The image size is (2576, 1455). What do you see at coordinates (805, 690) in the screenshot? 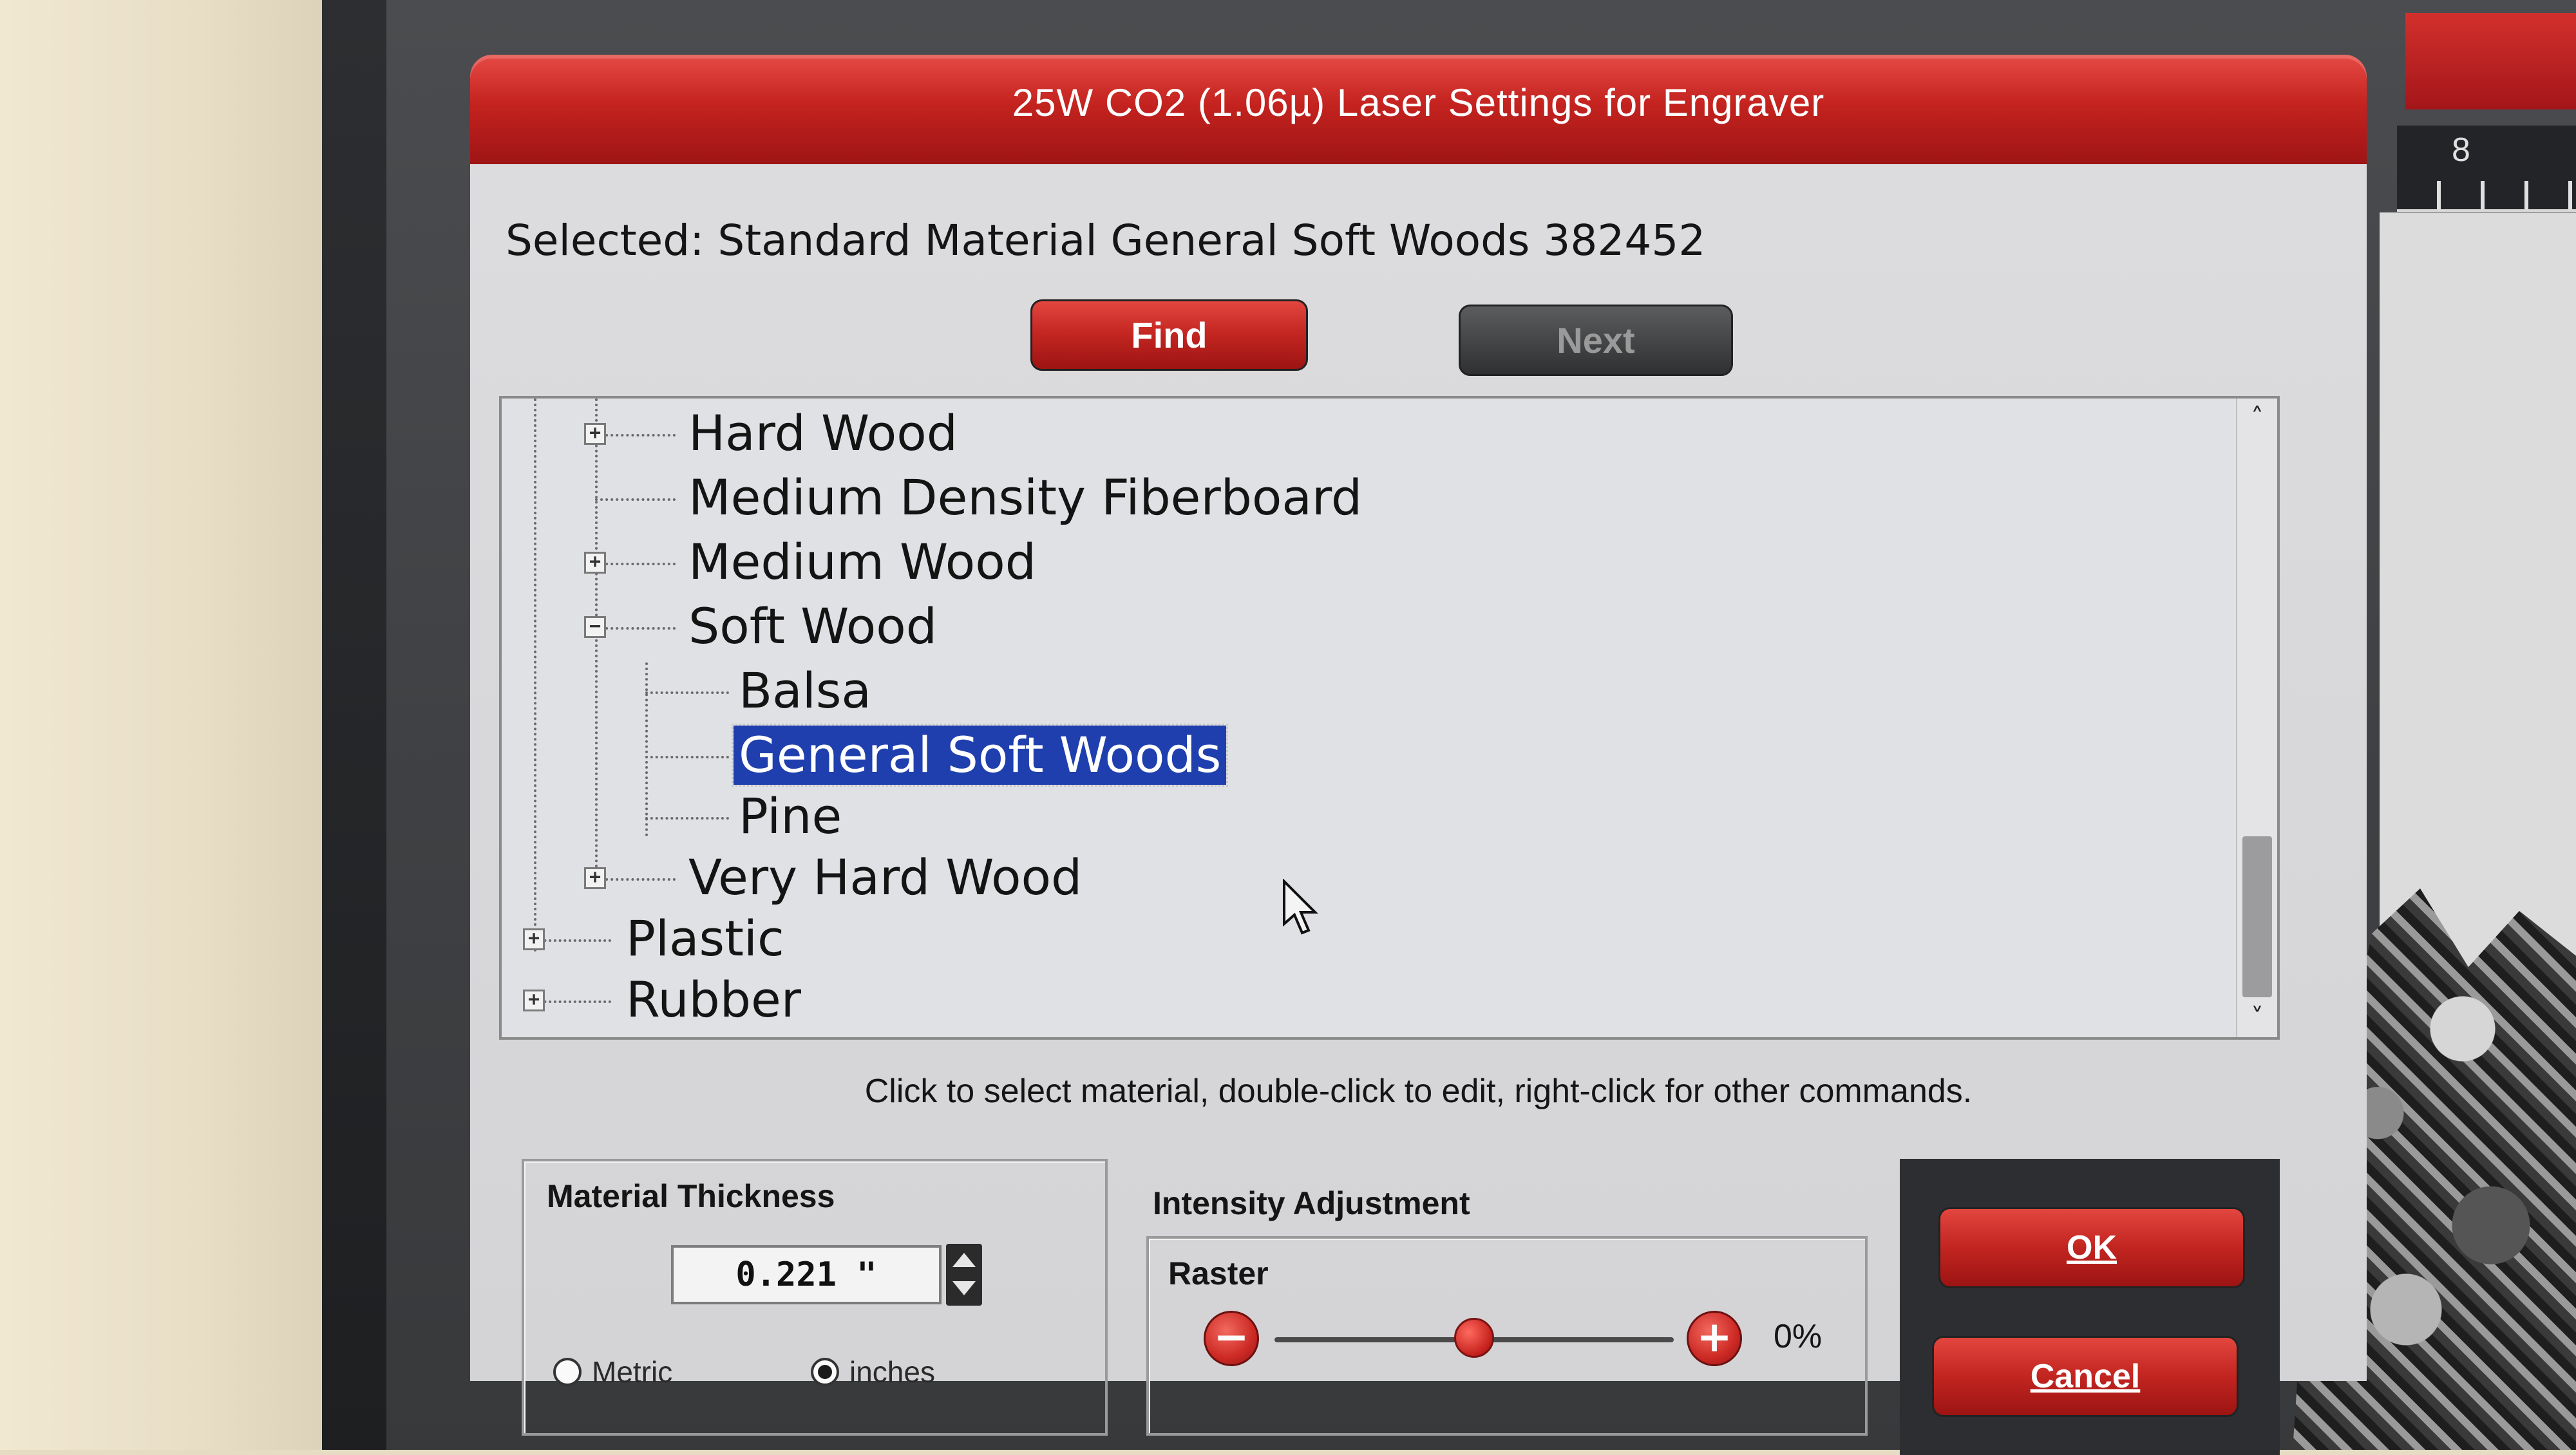
I see `tree-item-balsa: Balsa` at bounding box center [805, 690].